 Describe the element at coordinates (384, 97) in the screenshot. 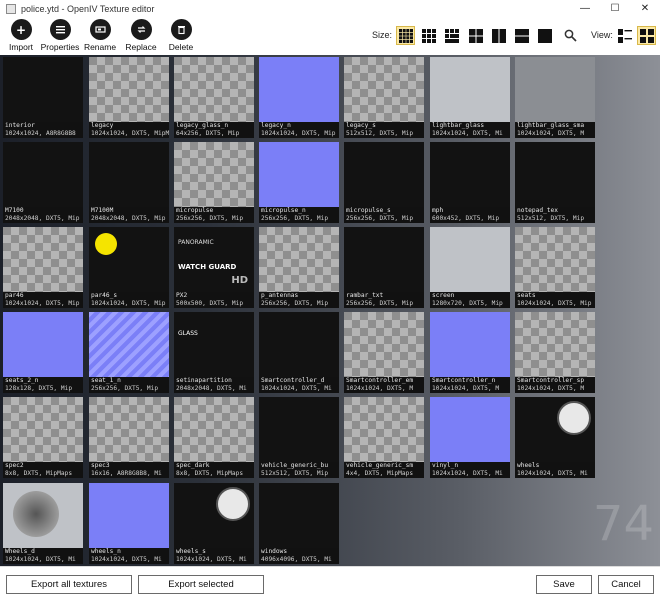

I see `texture-tile: legacy_s 512x512, DXT5, Mip` at that location.